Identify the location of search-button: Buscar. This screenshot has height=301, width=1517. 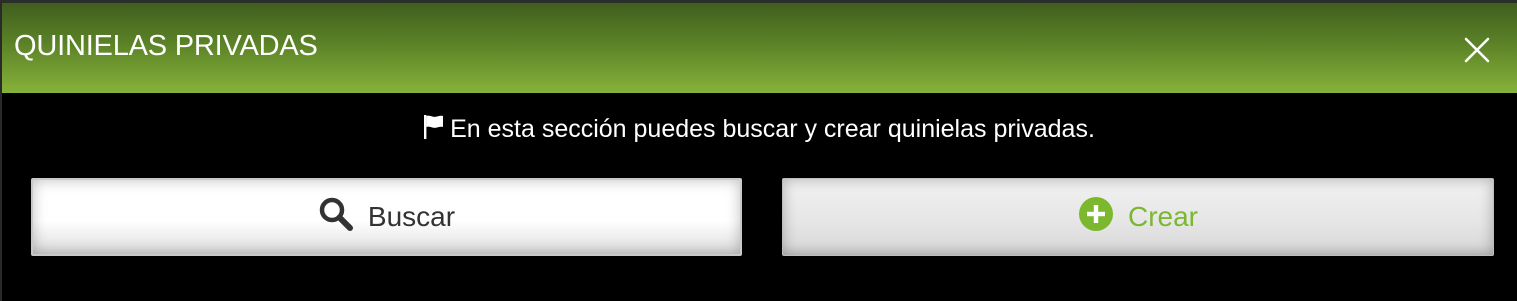
(386, 217).